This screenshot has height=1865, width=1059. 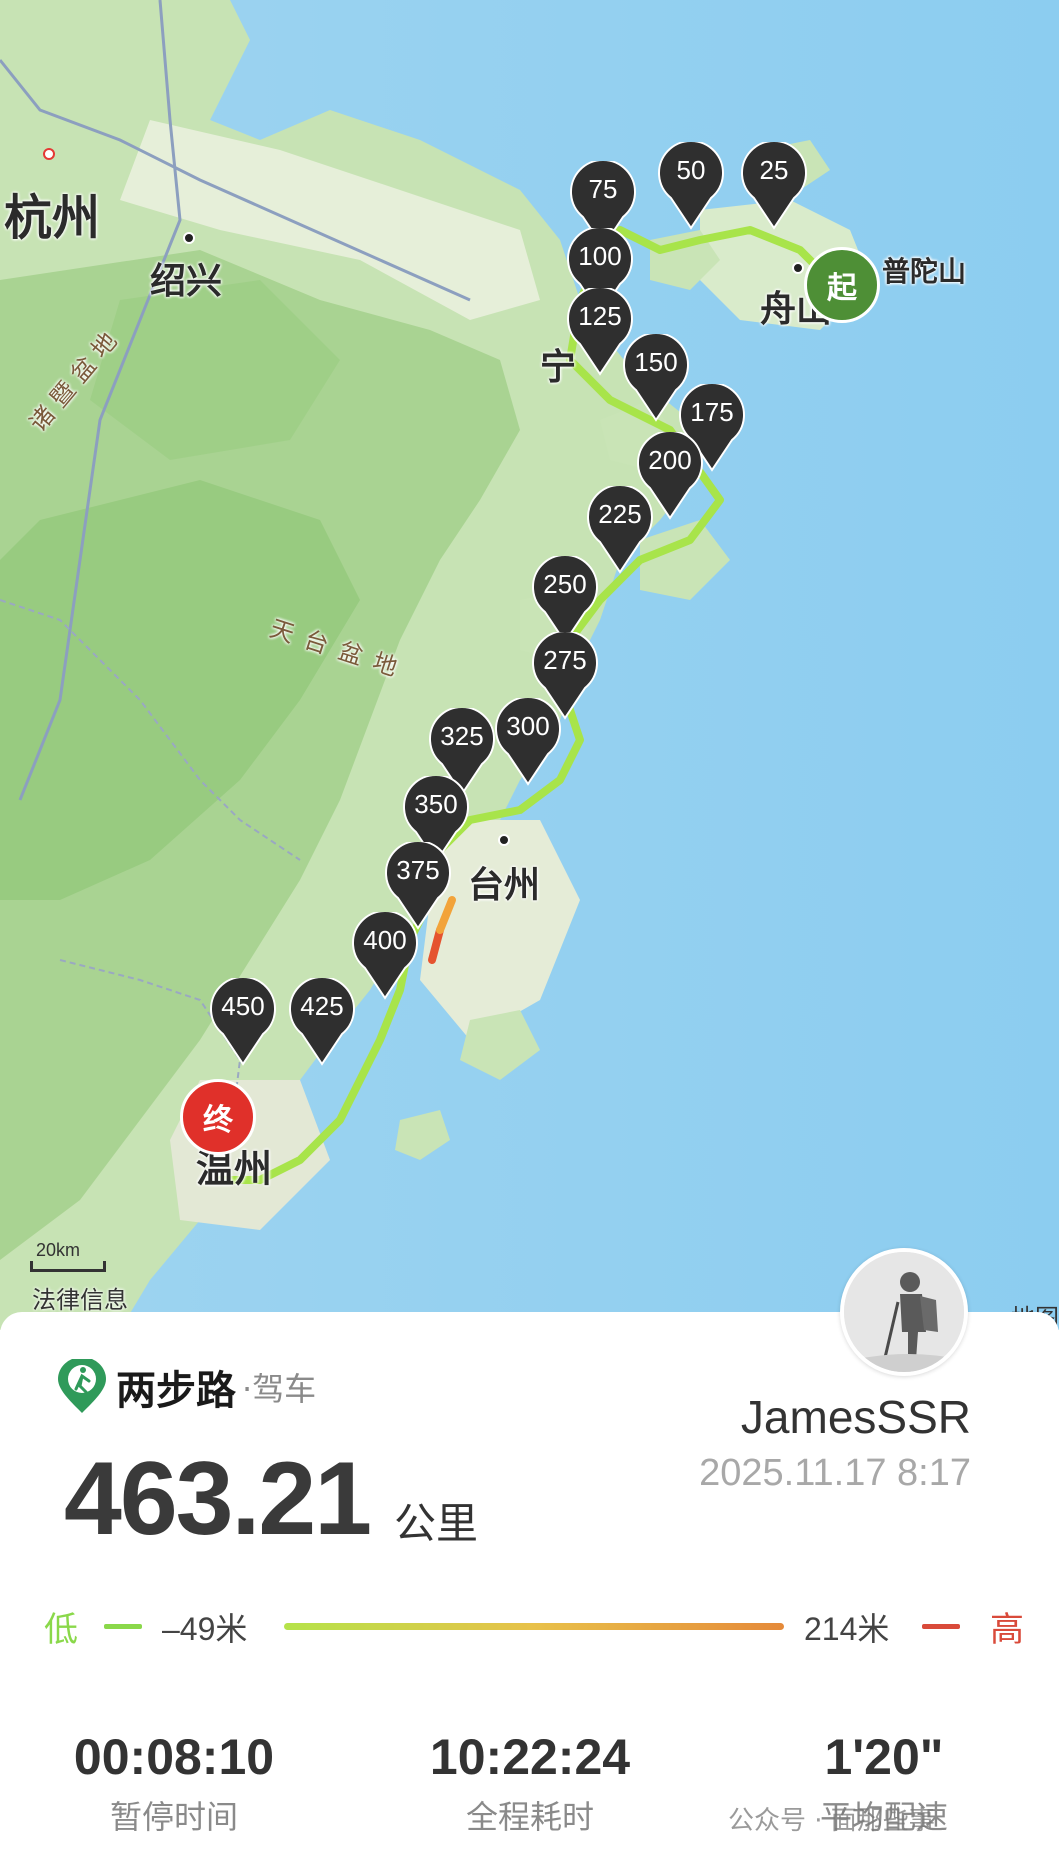 What do you see at coordinates (691, 186) in the screenshot?
I see `distance-marker: 50` at bounding box center [691, 186].